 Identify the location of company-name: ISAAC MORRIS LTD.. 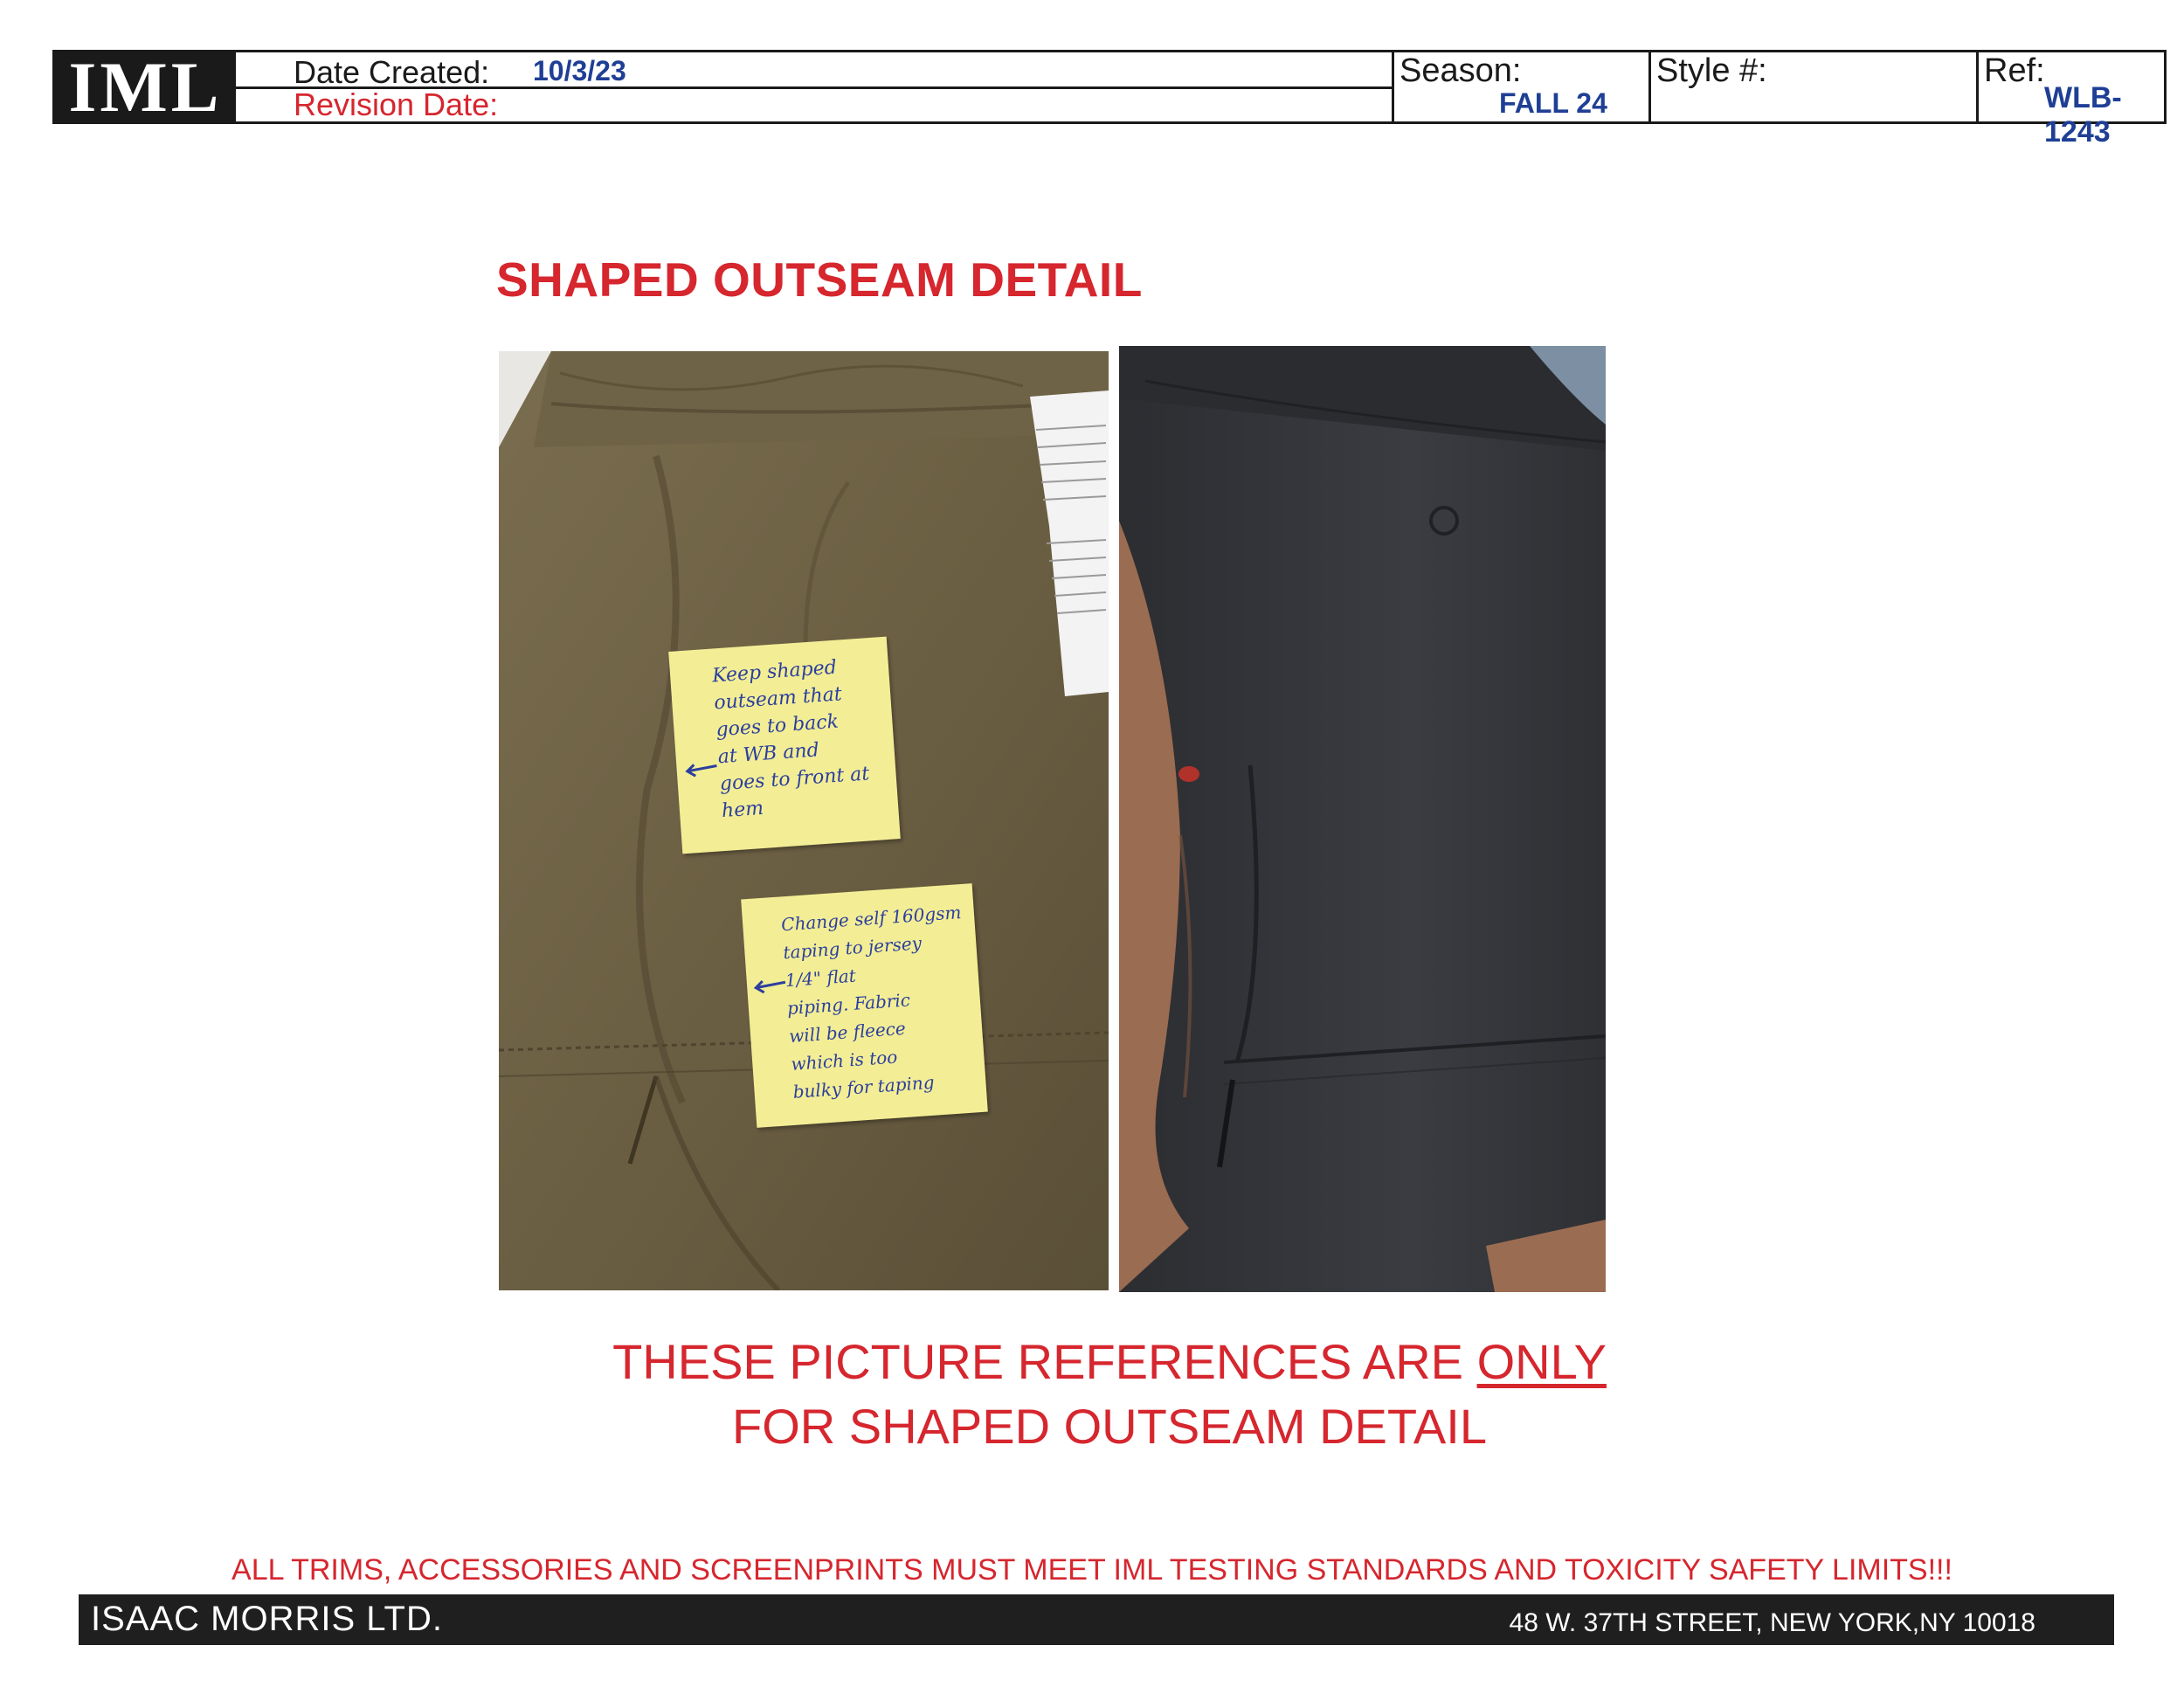
(267, 1619).